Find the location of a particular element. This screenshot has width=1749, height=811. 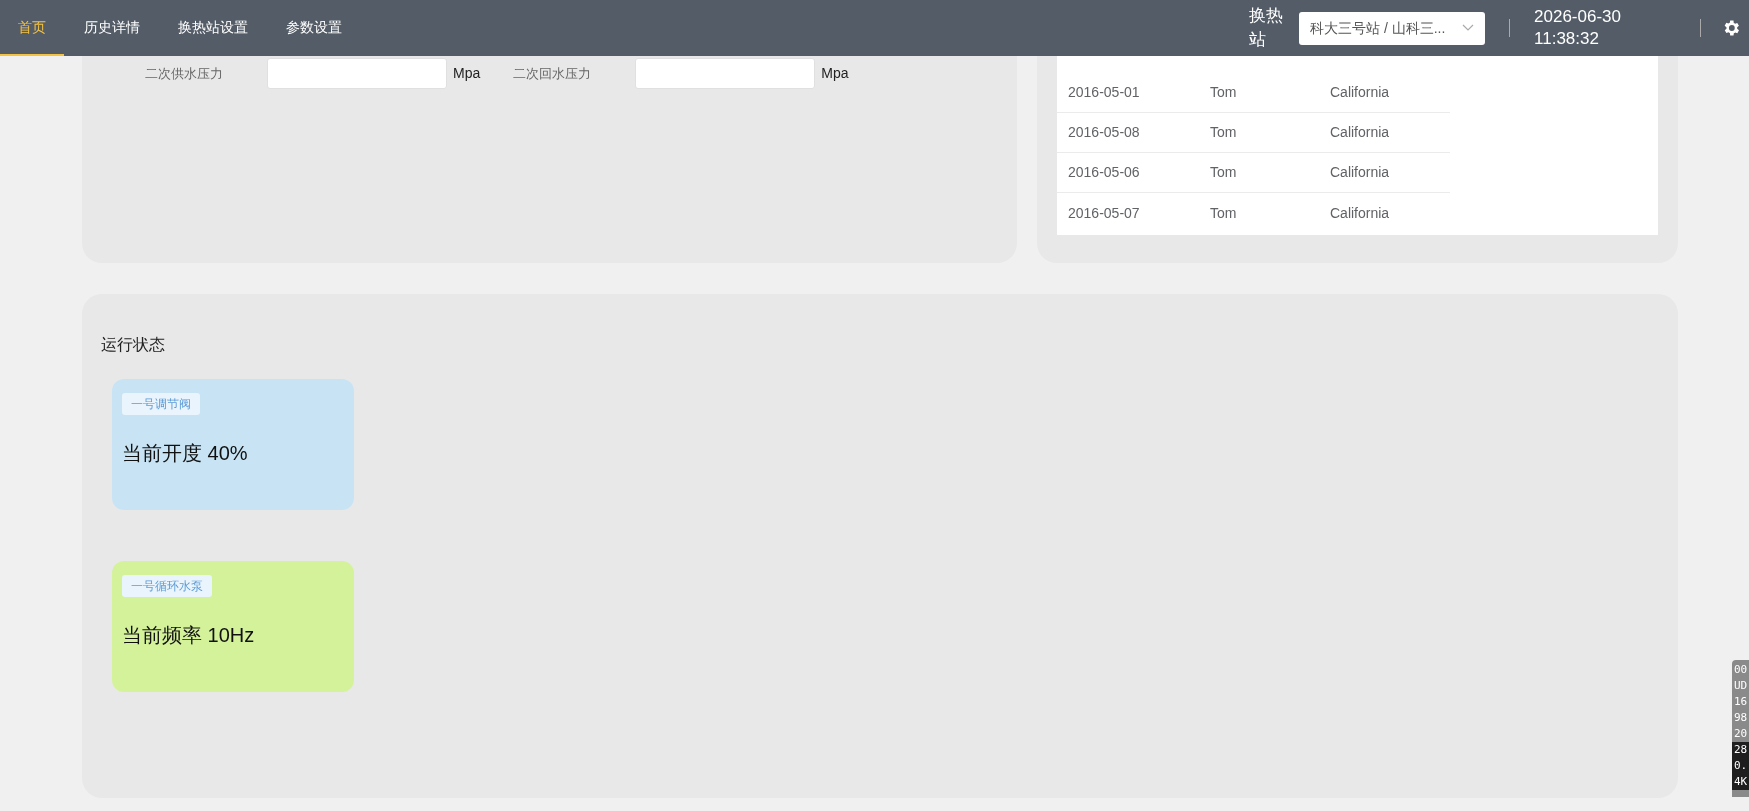

chevron-down-icon is located at coordinates (1468, 28).